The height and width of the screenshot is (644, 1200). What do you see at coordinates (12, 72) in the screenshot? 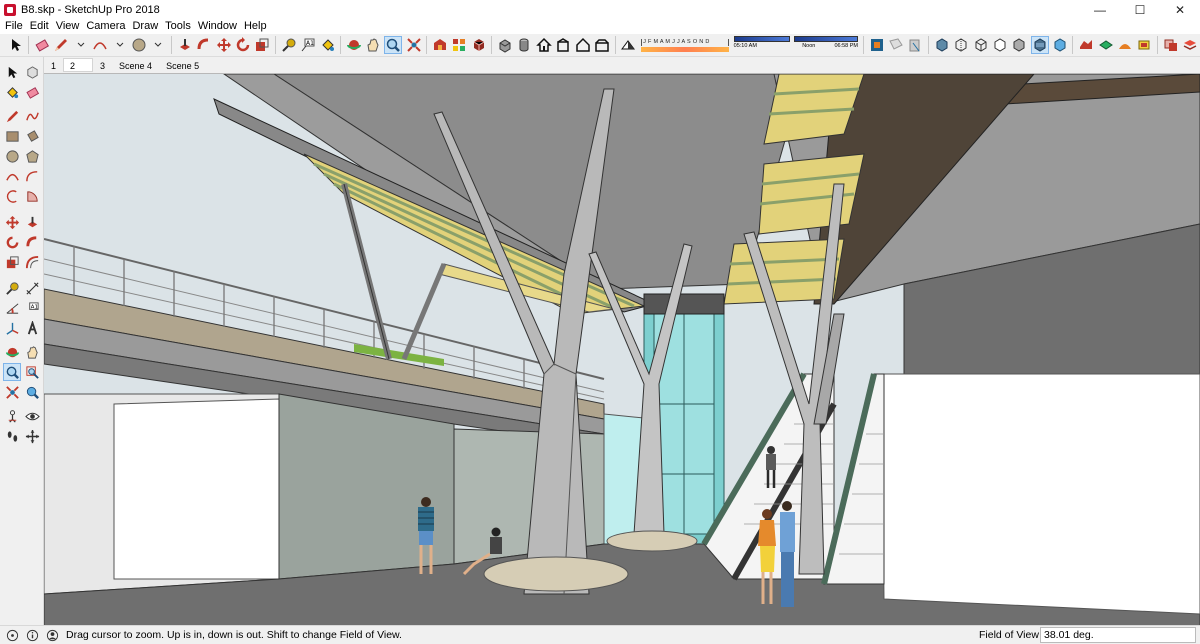
I see `select-tool` at bounding box center [12, 72].